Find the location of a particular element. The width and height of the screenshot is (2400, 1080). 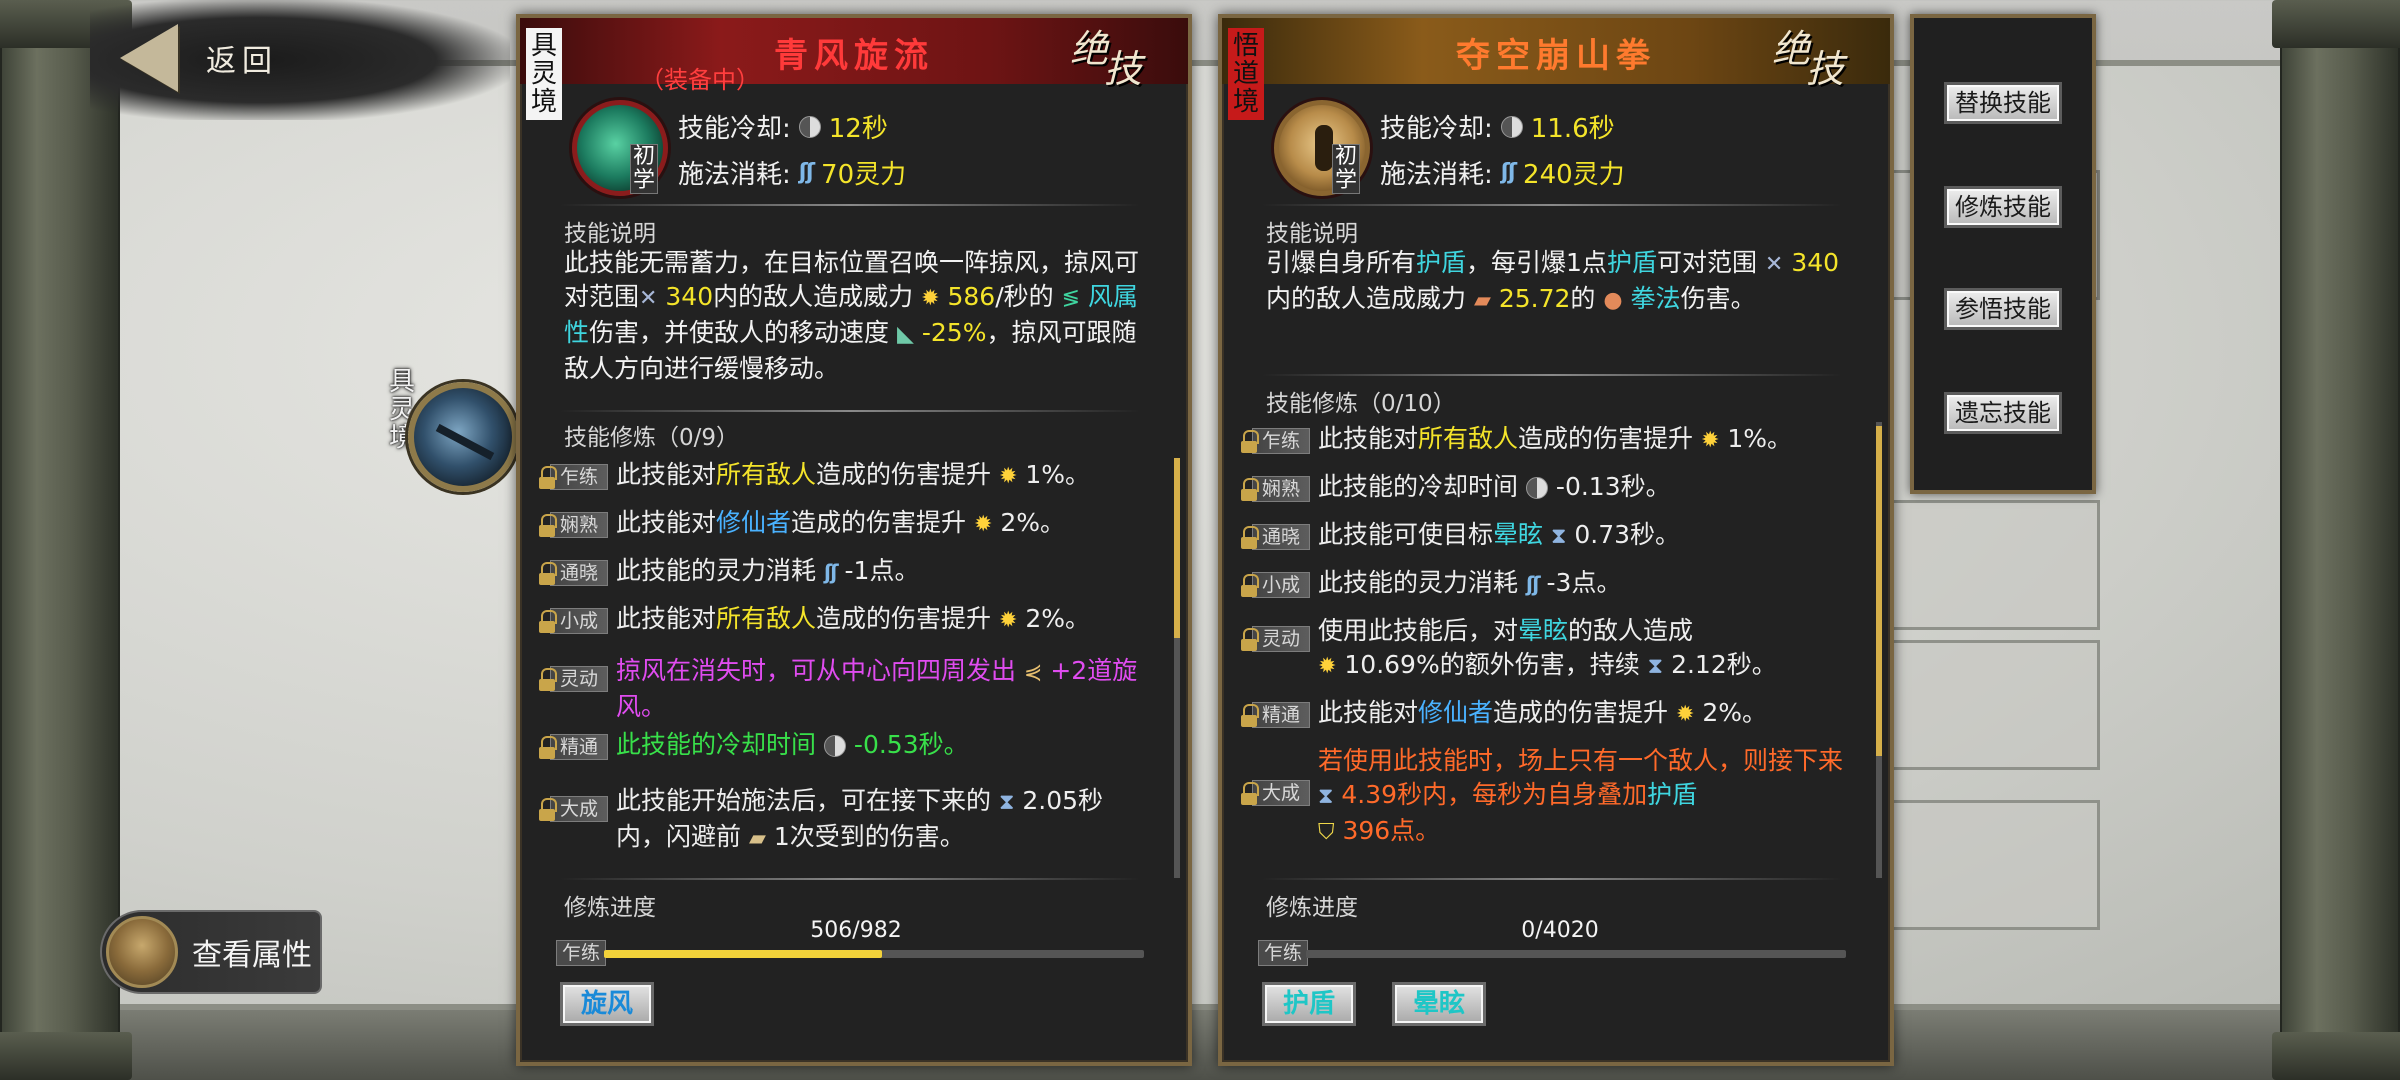

training-title: 技能修炼（0/9） is located at coordinates (652, 438).